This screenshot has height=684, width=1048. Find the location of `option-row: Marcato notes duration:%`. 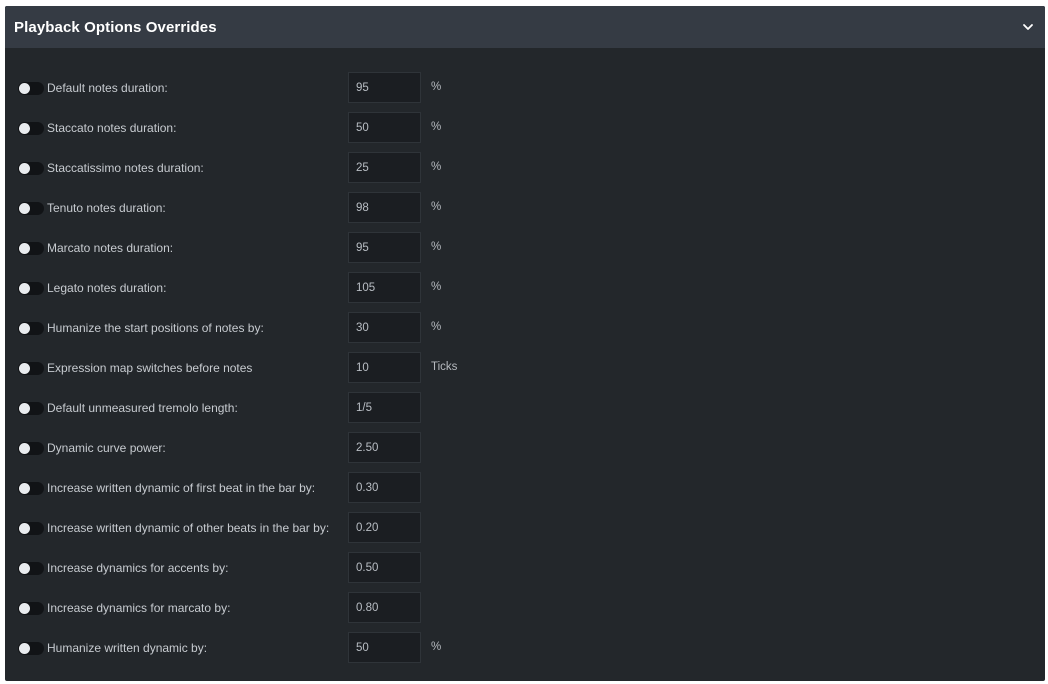

option-row: Marcato notes duration:% is located at coordinates (525, 249).